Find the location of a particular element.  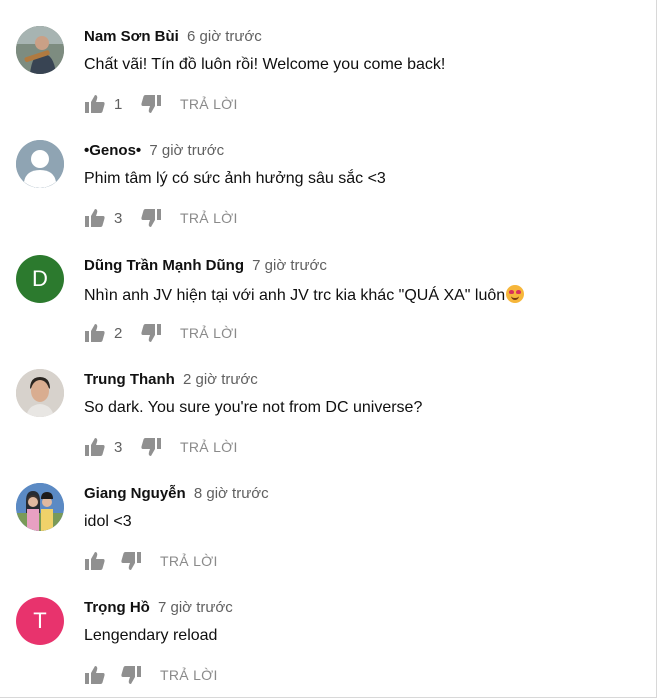

comment-time: 8 giờ trước is located at coordinates (231, 493).